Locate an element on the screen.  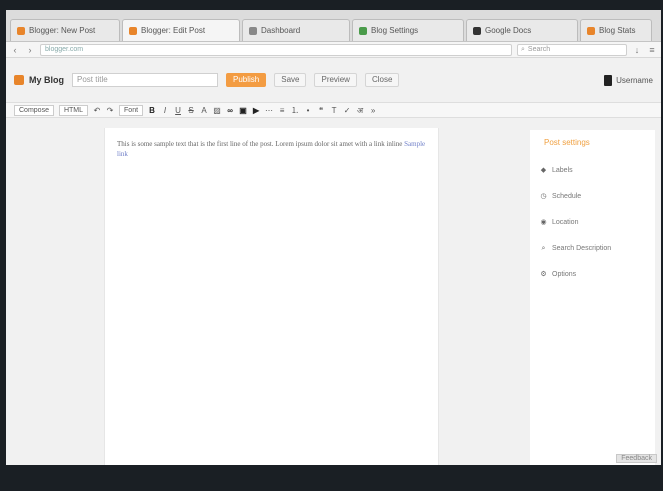
blogger-logo-icon is located at coordinates (19, 80).